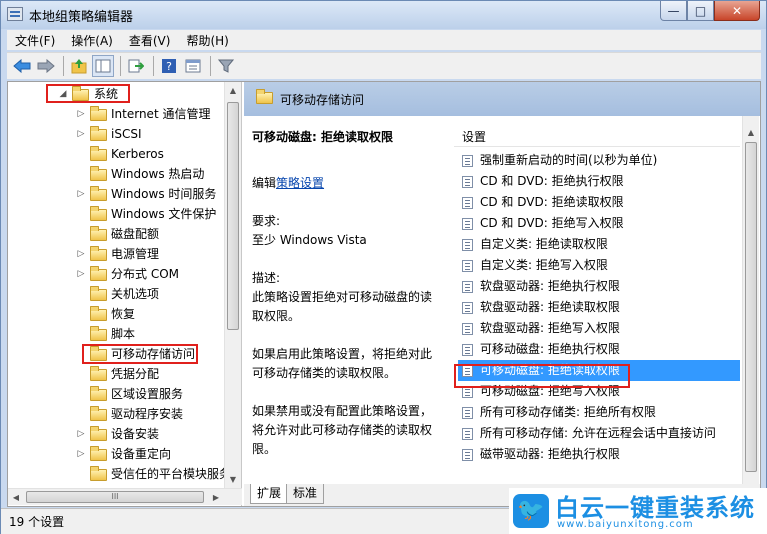 The height and width of the screenshot is (534, 767). What do you see at coordinates (193, 66) in the screenshot?
I see `properties-icon` at bounding box center [193, 66].